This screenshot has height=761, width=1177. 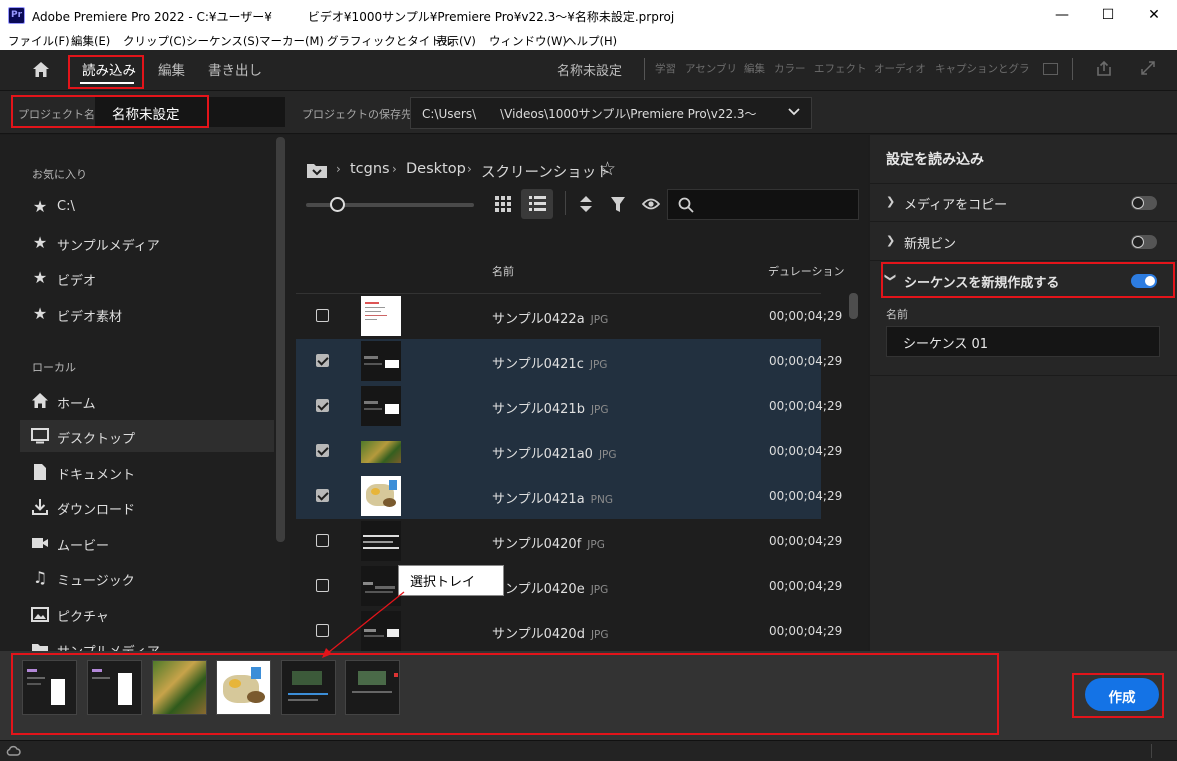 I want to click on new-sequence-setting: ❯ シーケンスを新規作成する, so click(x=1023, y=281).